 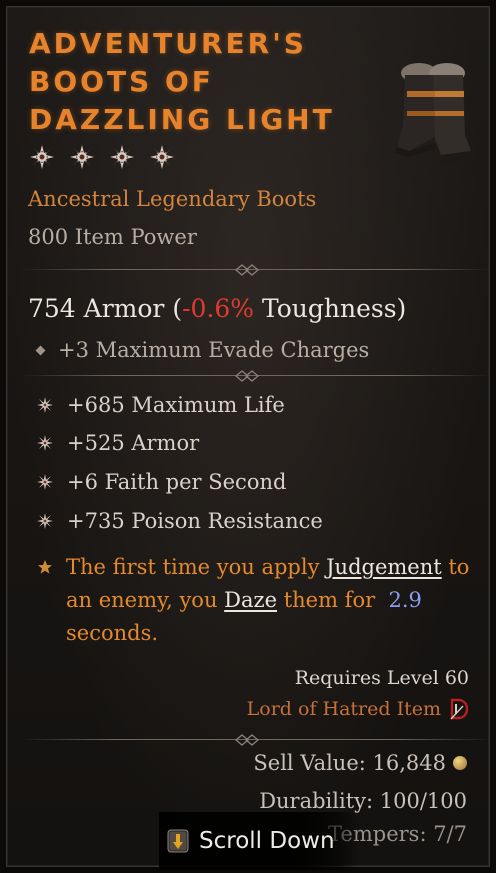 I want to click on affix-line: +6 Faith per Second, so click(x=161, y=482).